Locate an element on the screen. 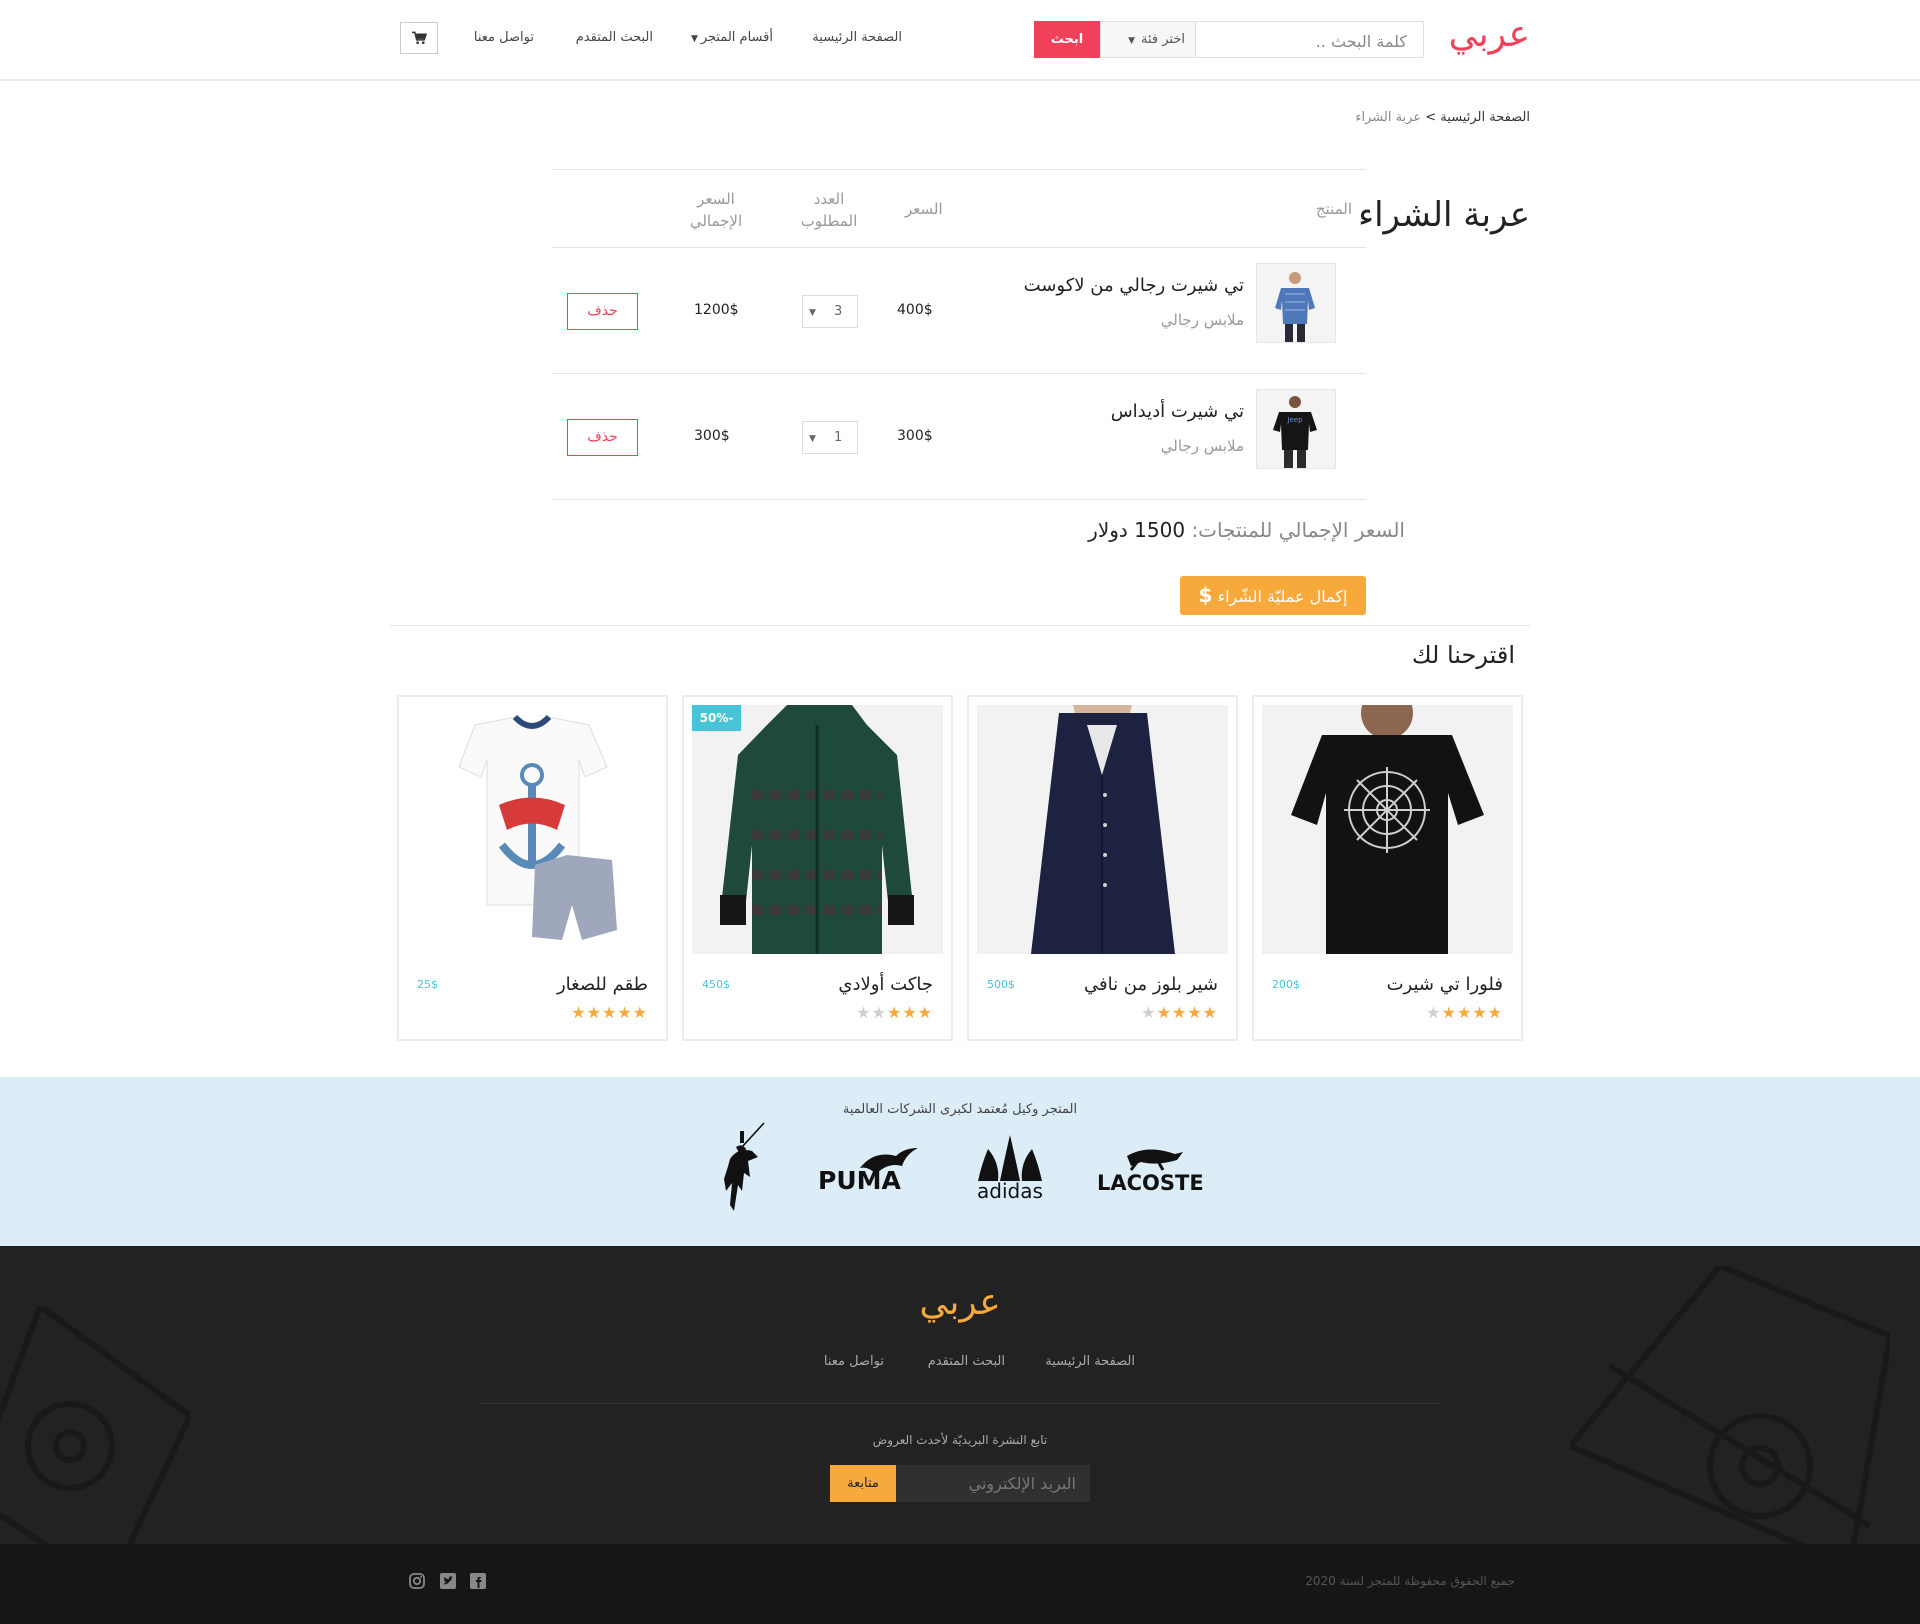 The width and height of the screenshot is (1920, 1624). puma-wordmark: PUMA is located at coordinates (859, 1180).